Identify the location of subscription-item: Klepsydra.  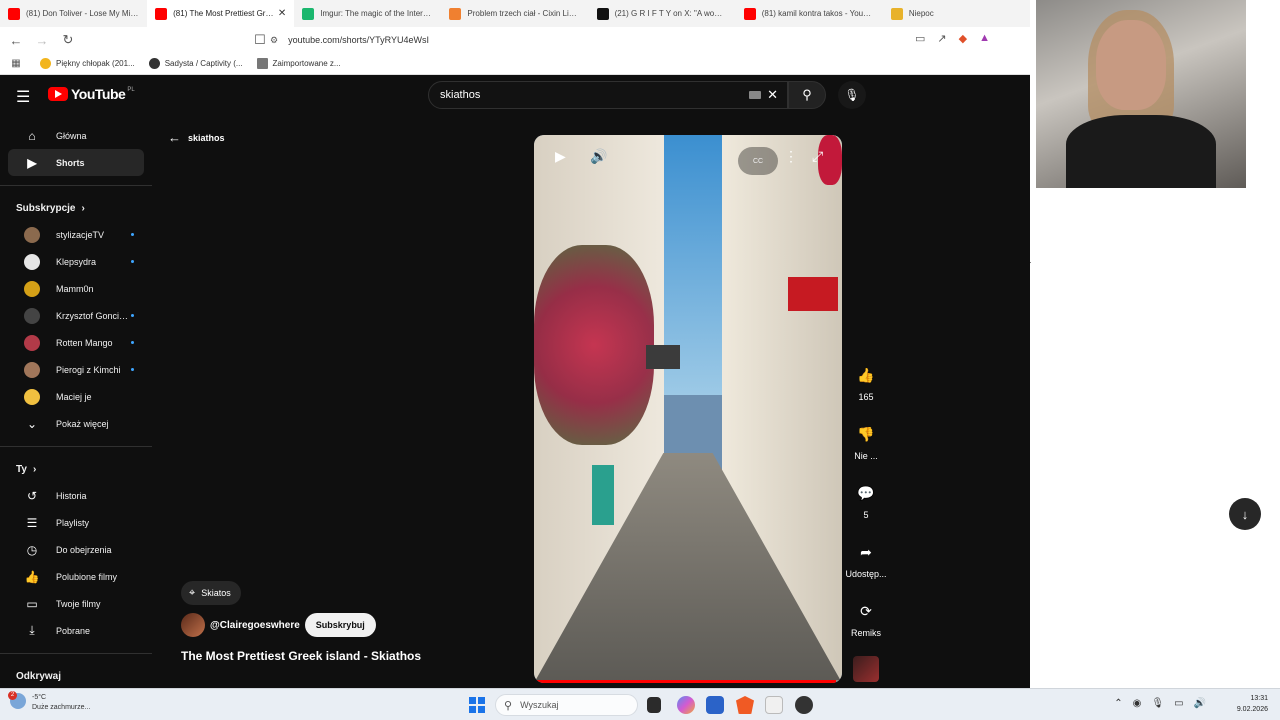
(76, 261).